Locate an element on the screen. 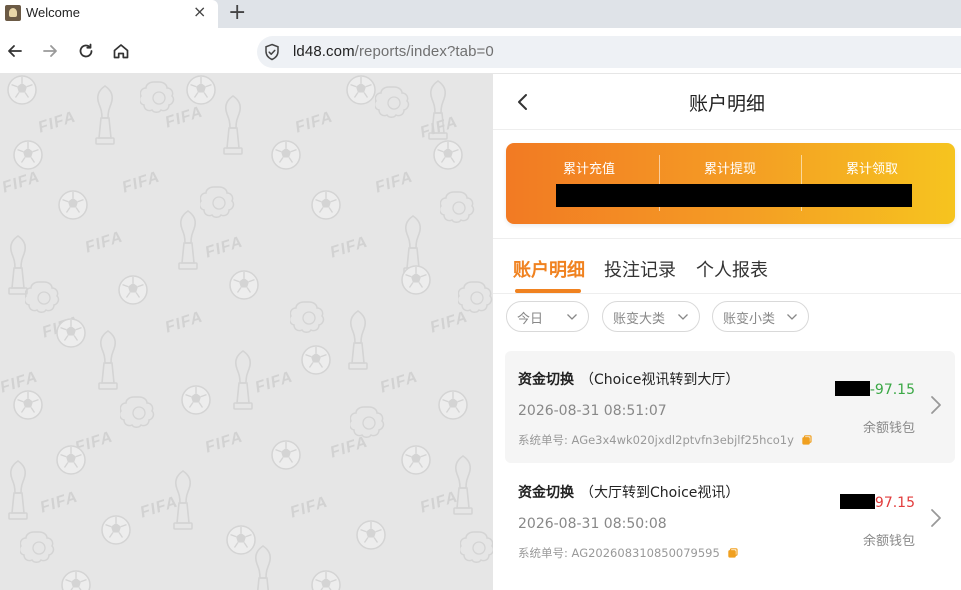 The image size is (961, 590). order-number: AG202608310850079595 is located at coordinates (645, 553).